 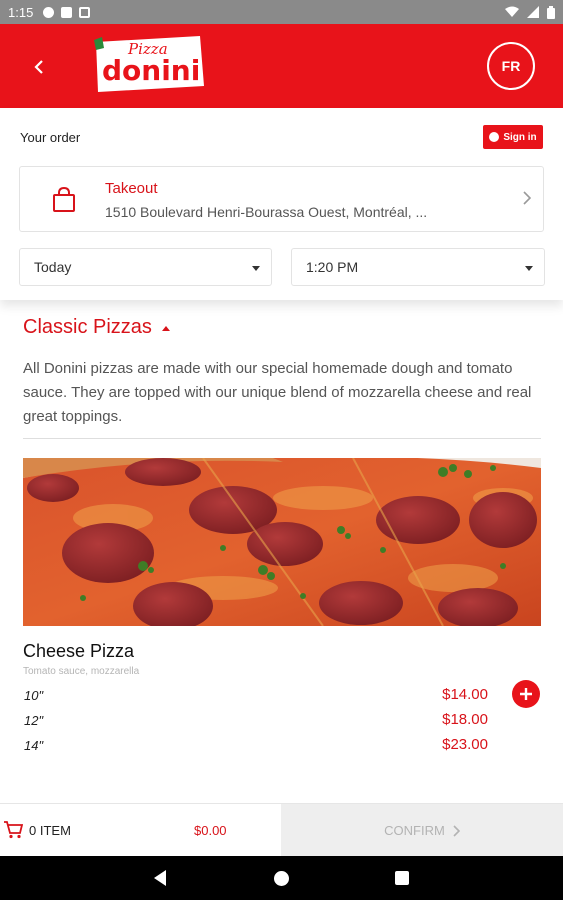 What do you see at coordinates (210, 830) in the screenshot?
I see `cart-total: $0.00` at bounding box center [210, 830].